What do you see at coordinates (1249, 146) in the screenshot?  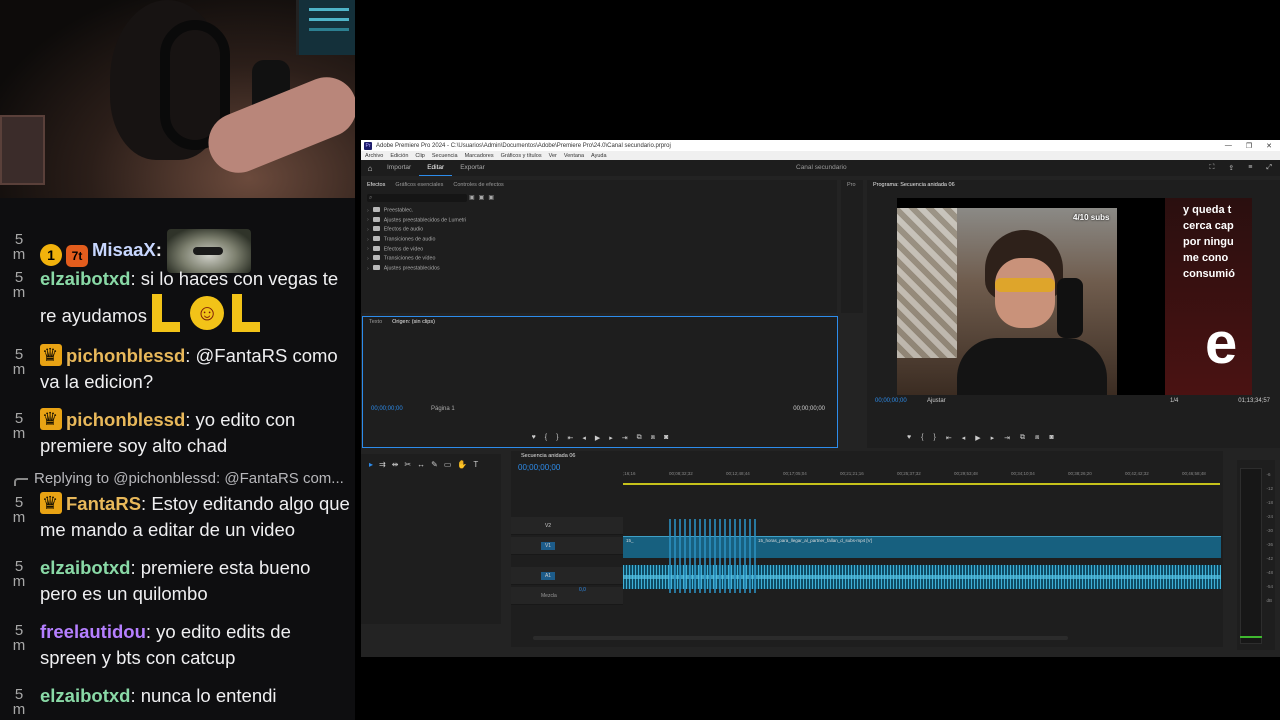 I see `maximize-icon: ❐` at bounding box center [1249, 146].